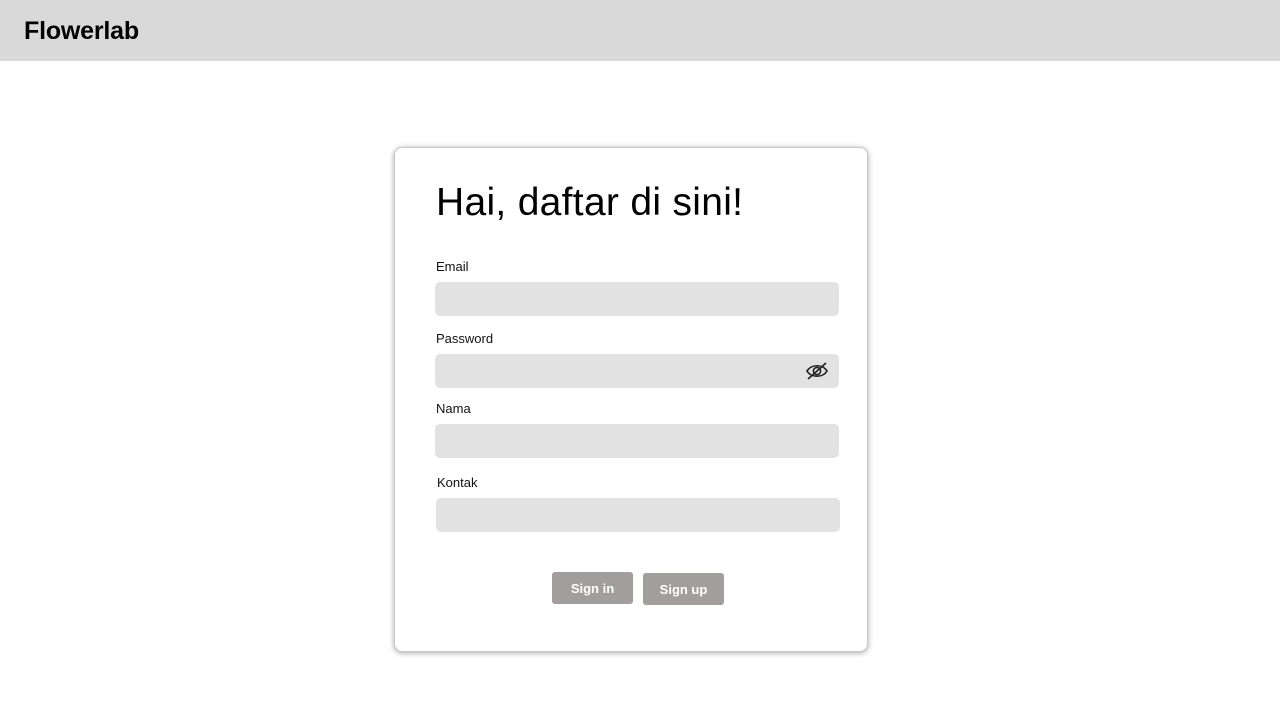  What do you see at coordinates (590, 202) in the screenshot?
I see `form-heading: Hai, daftar di sini!` at bounding box center [590, 202].